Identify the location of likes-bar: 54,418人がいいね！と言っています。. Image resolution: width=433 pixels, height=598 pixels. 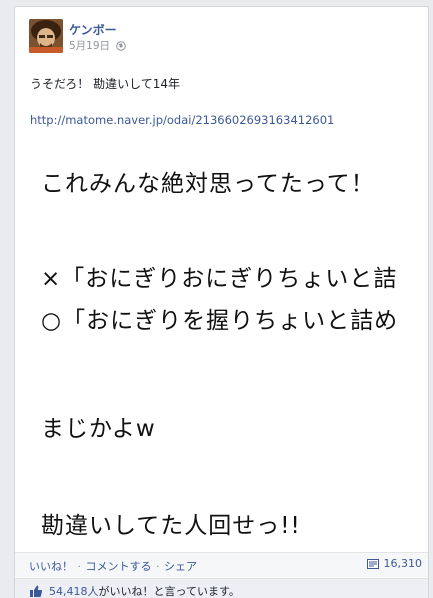
(221, 588).